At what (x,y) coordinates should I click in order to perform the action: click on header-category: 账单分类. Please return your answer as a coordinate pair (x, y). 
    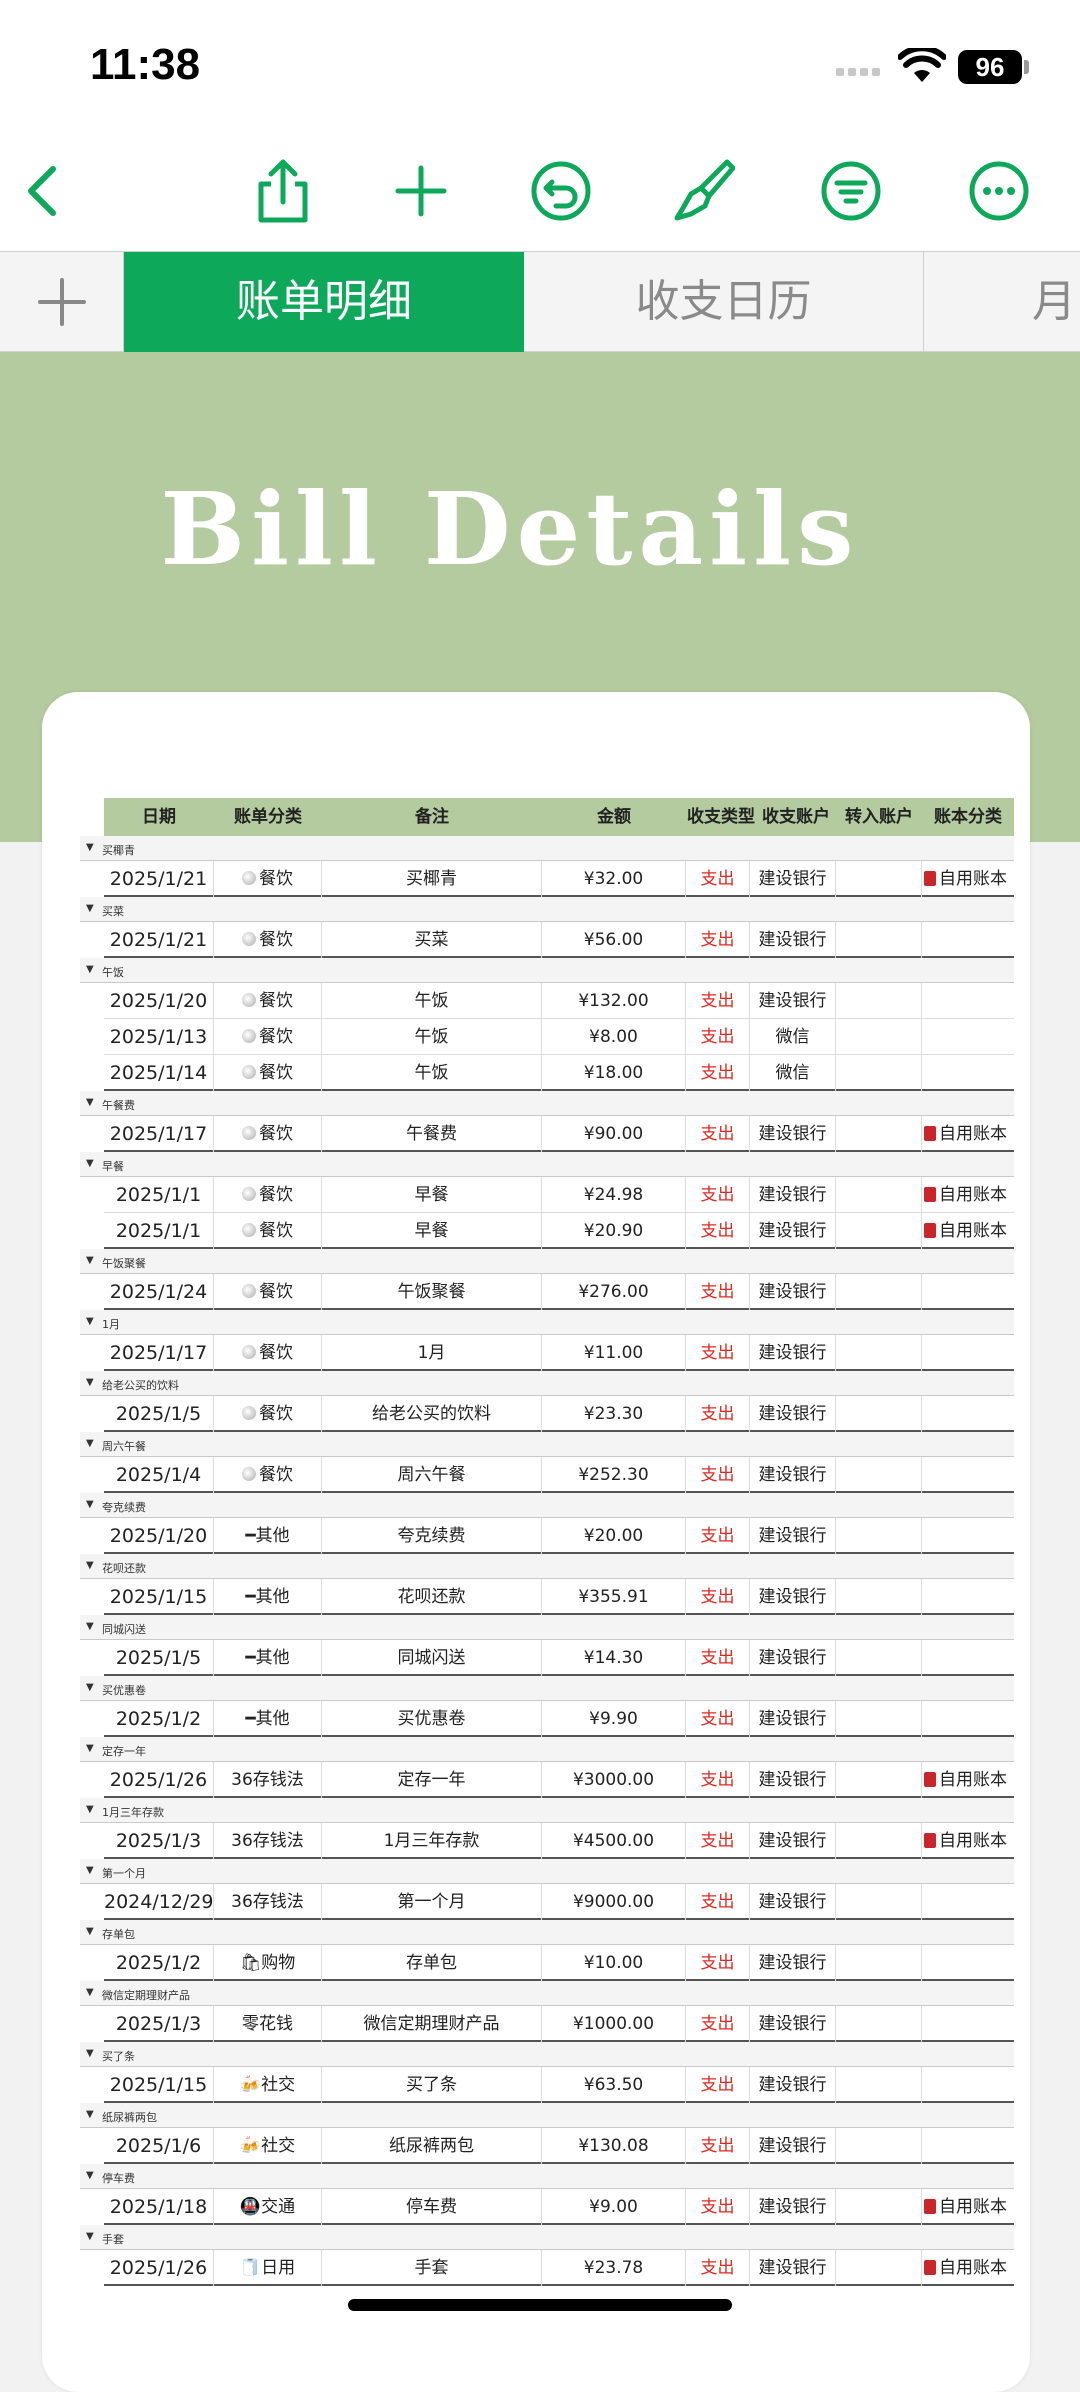
    Looking at the image, I should click on (268, 817).